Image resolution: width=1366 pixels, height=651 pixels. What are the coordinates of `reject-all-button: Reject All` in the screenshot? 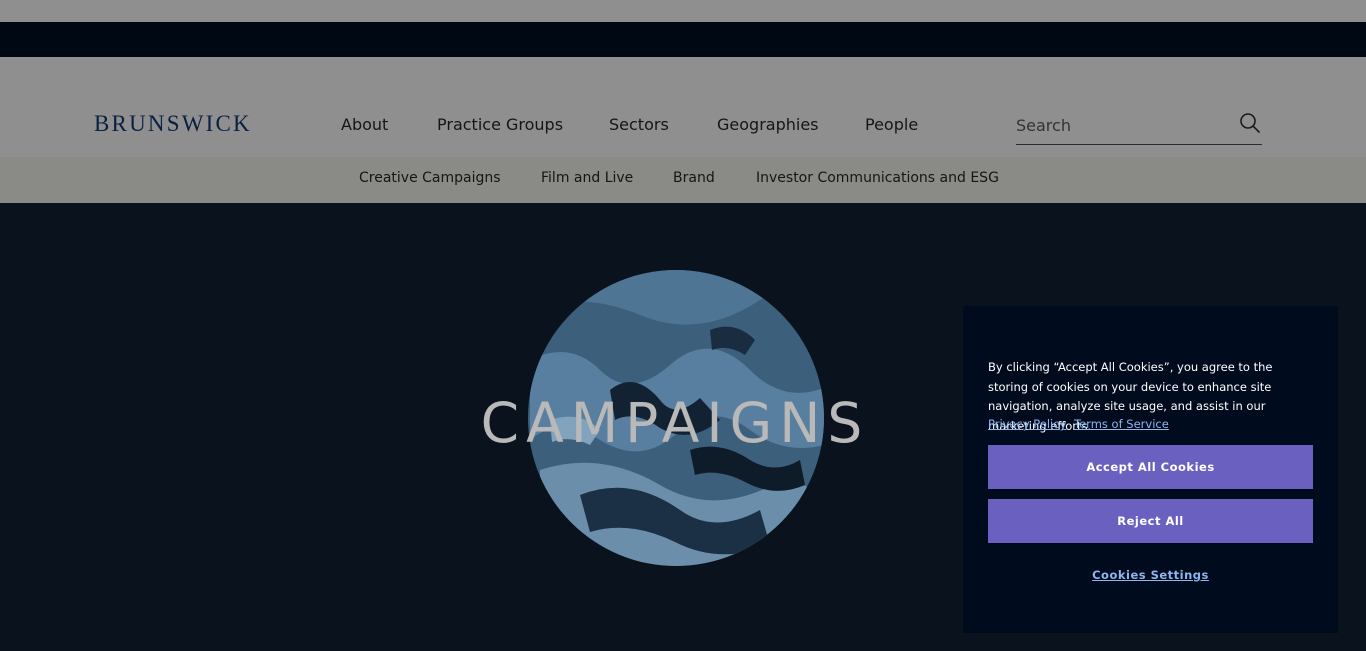 It's located at (1150, 521).